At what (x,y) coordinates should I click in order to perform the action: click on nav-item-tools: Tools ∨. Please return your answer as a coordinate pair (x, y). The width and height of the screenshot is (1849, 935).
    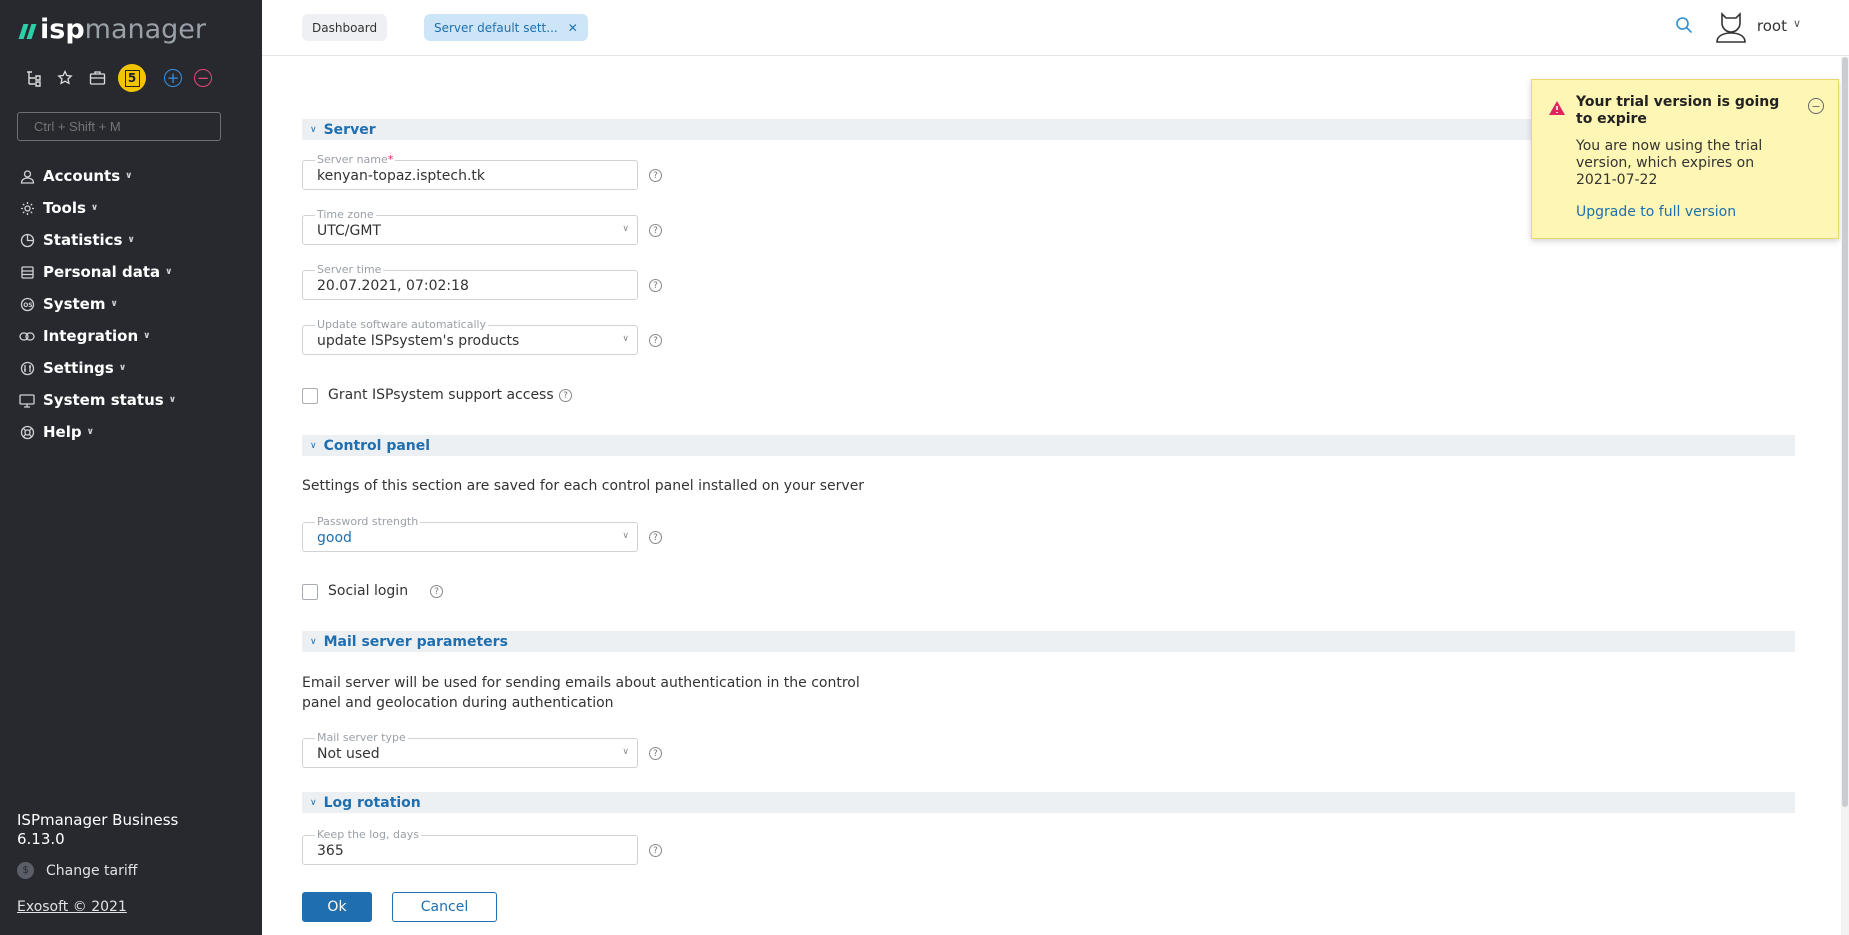
    Looking at the image, I should click on (97, 208).